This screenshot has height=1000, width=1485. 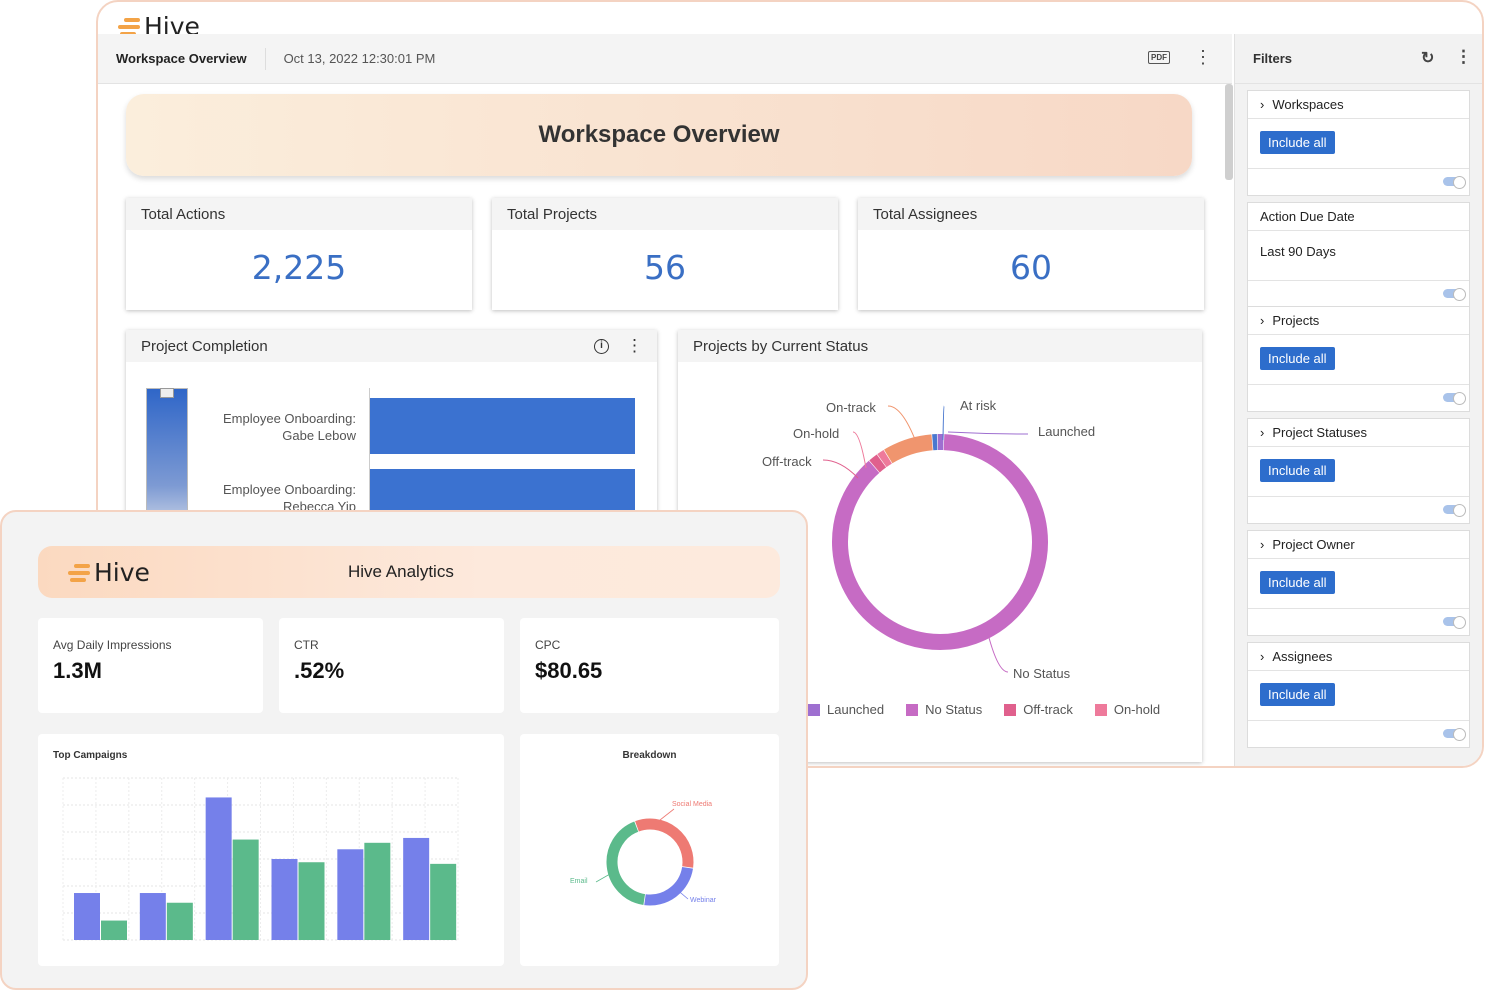 What do you see at coordinates (1296, 320) in the screenshot?
I see `filter-label: Projects` at bounding box center [1296, 320].